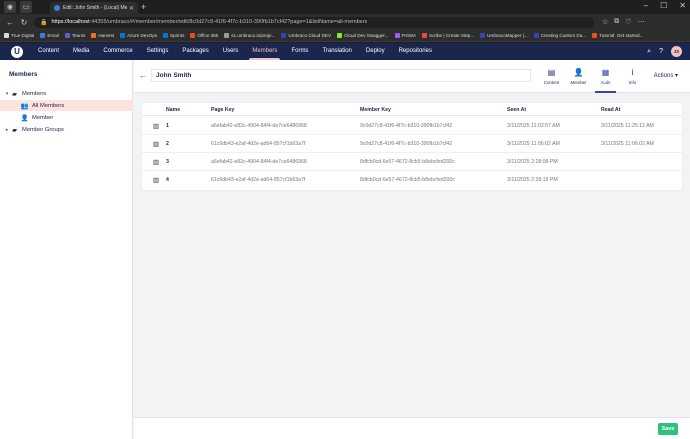 This screenshot has width=690, height=439. What do you see at coordinates (532, 162) in the screenshot?
I see `cell-seen-at: 3/11/2025 2:28:08 PM` at bounding box center [532, 162].